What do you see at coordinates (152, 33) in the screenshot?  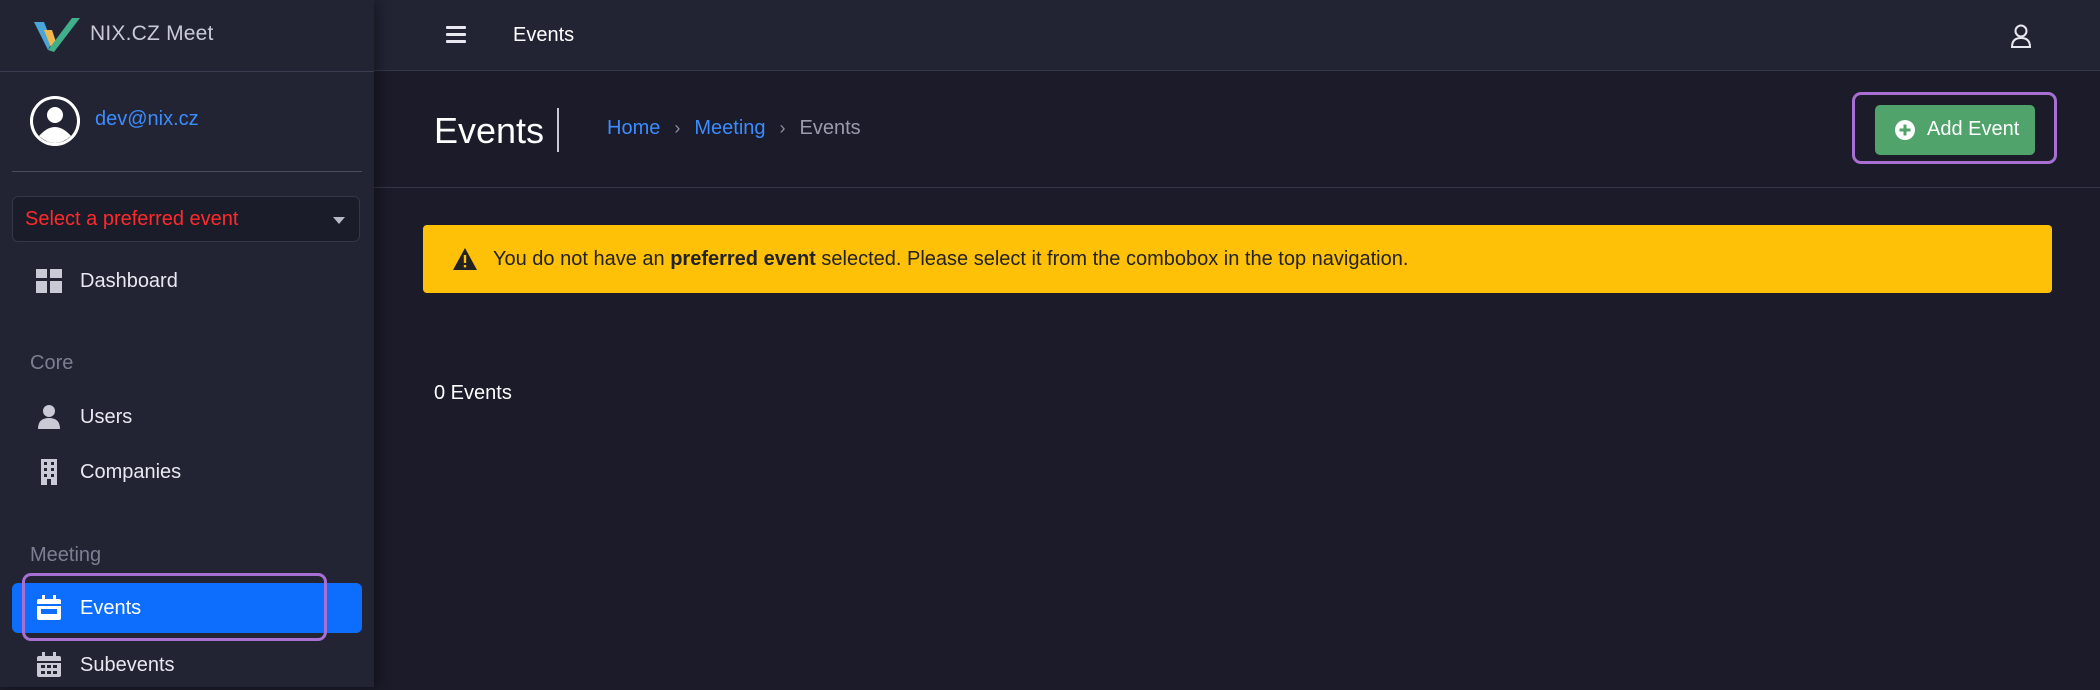 I see `brand-name: NIX.CZ Meet` at bounding box center [152, 33].